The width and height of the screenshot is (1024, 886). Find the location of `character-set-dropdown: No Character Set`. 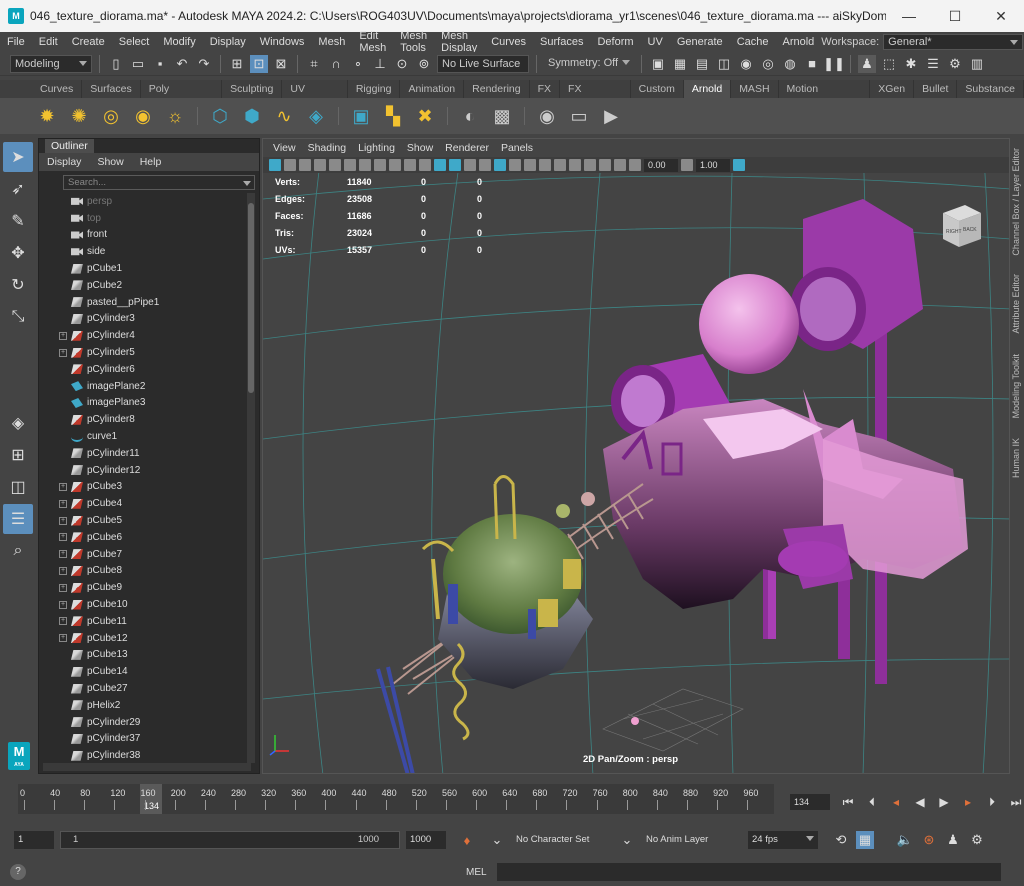

character-set-dropdown: No Character Set is located at coordinates (562, 840).